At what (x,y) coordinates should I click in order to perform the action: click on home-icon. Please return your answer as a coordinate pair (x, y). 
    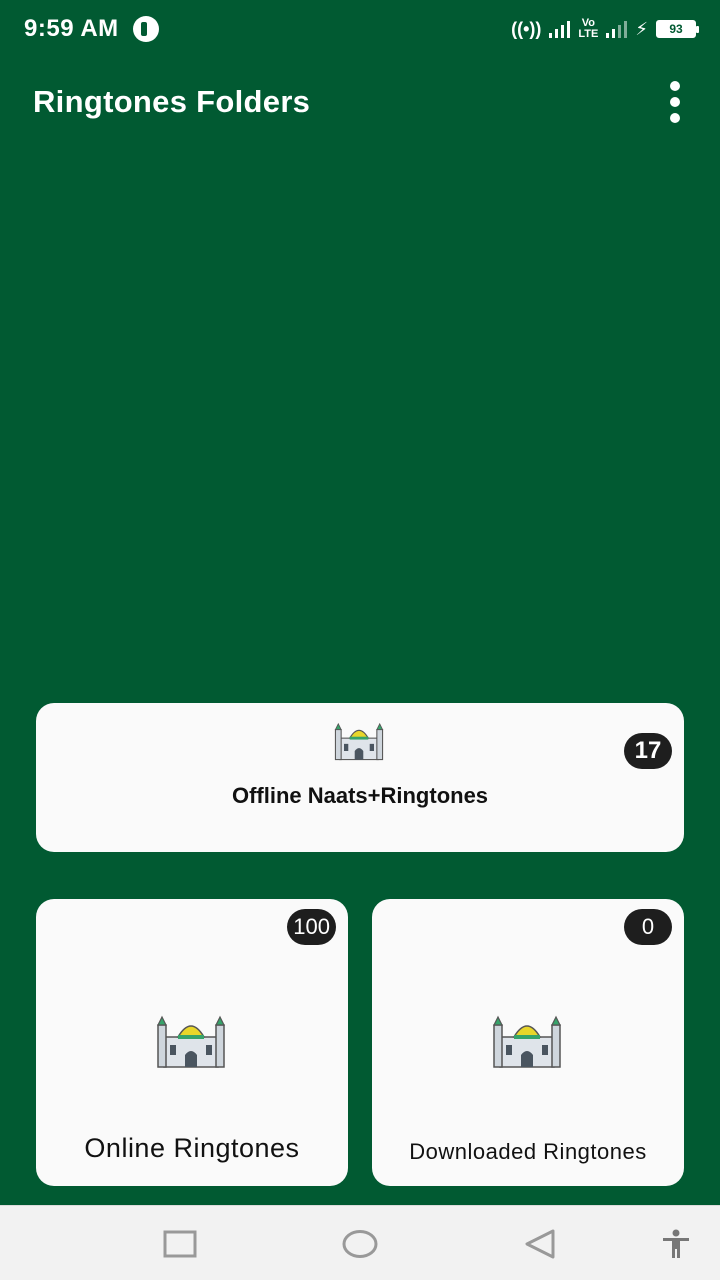
    Looking at the image, I should click on (360, 1243).